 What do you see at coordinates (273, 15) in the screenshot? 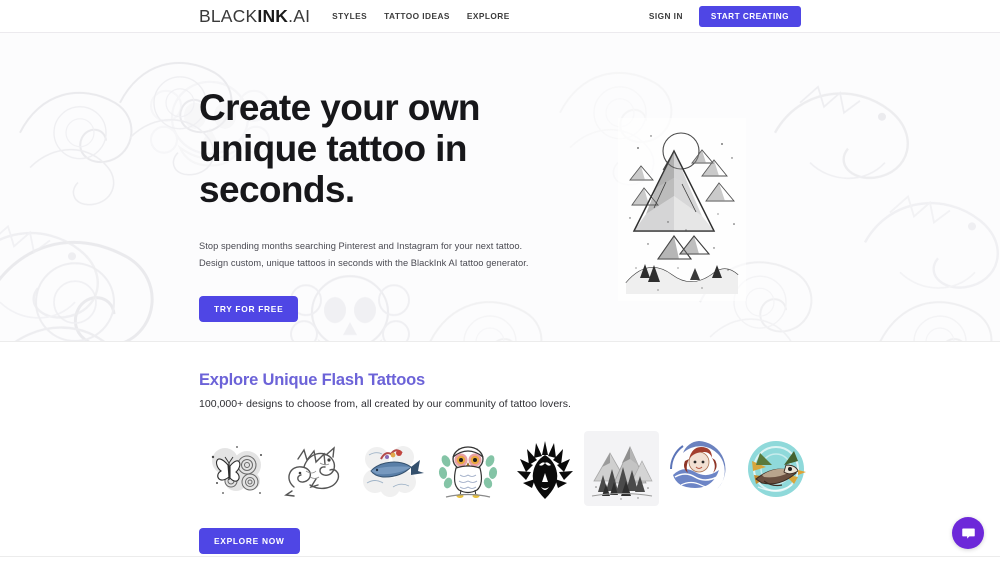
I see `logo-part-ink: INK` at bounding box center [273, 15].